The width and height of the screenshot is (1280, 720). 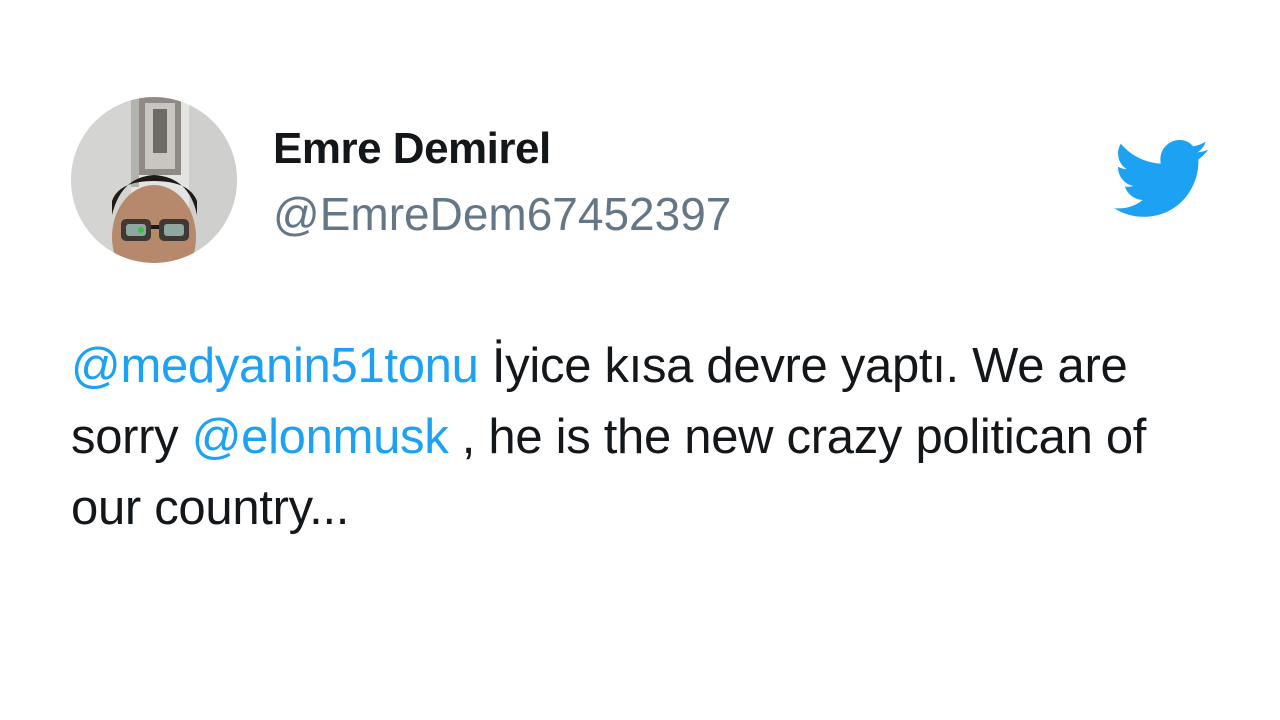 What do you see at coordinates (1162, 180) in the screenshot?
I see `twitter-bird-icon` at bounding box center [1162, 180].